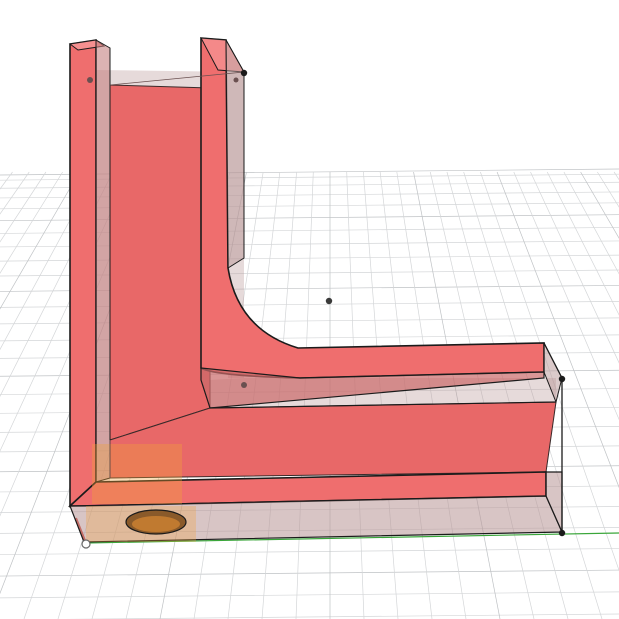 The height and width of the screenshot is (619, 619). I want to click on bottom-hole-inner, so click(156, 524).